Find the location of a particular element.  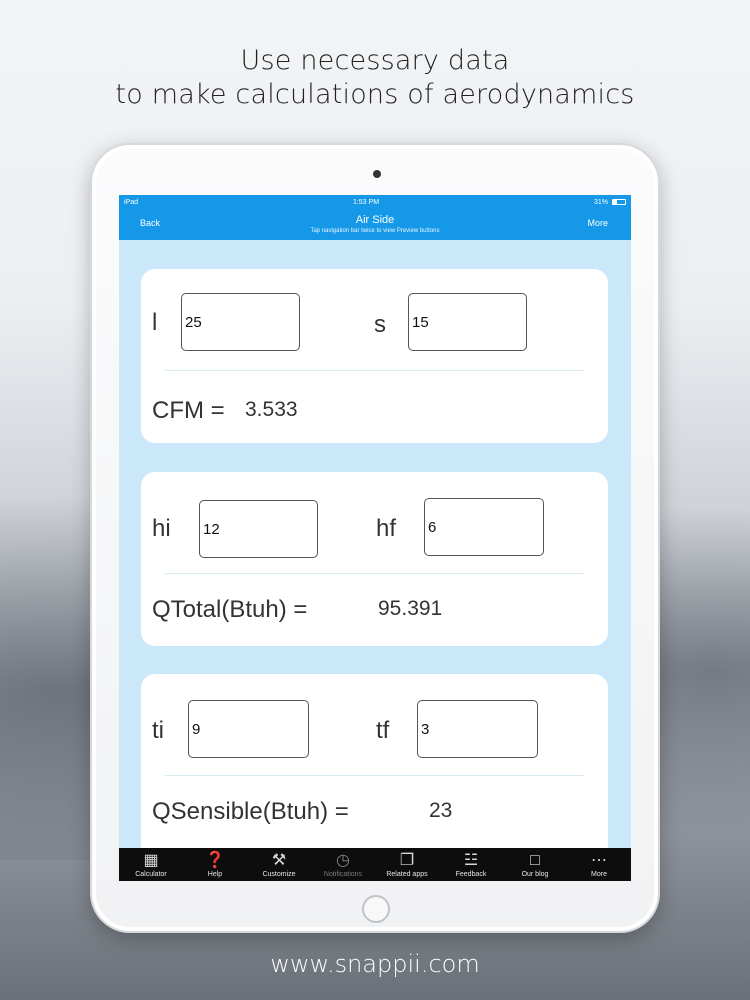

tab-label: Our blog is located at coordinates (535, 874).